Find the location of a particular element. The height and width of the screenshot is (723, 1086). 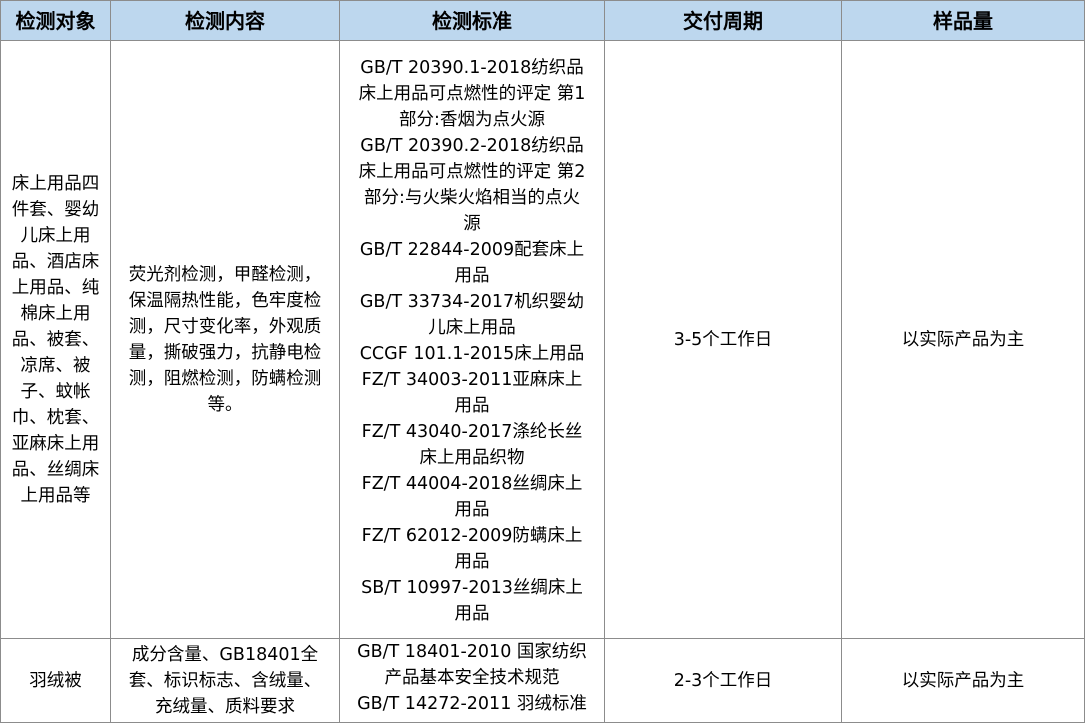

text-line: 羽绒被 is located at coordinates (55, 680).